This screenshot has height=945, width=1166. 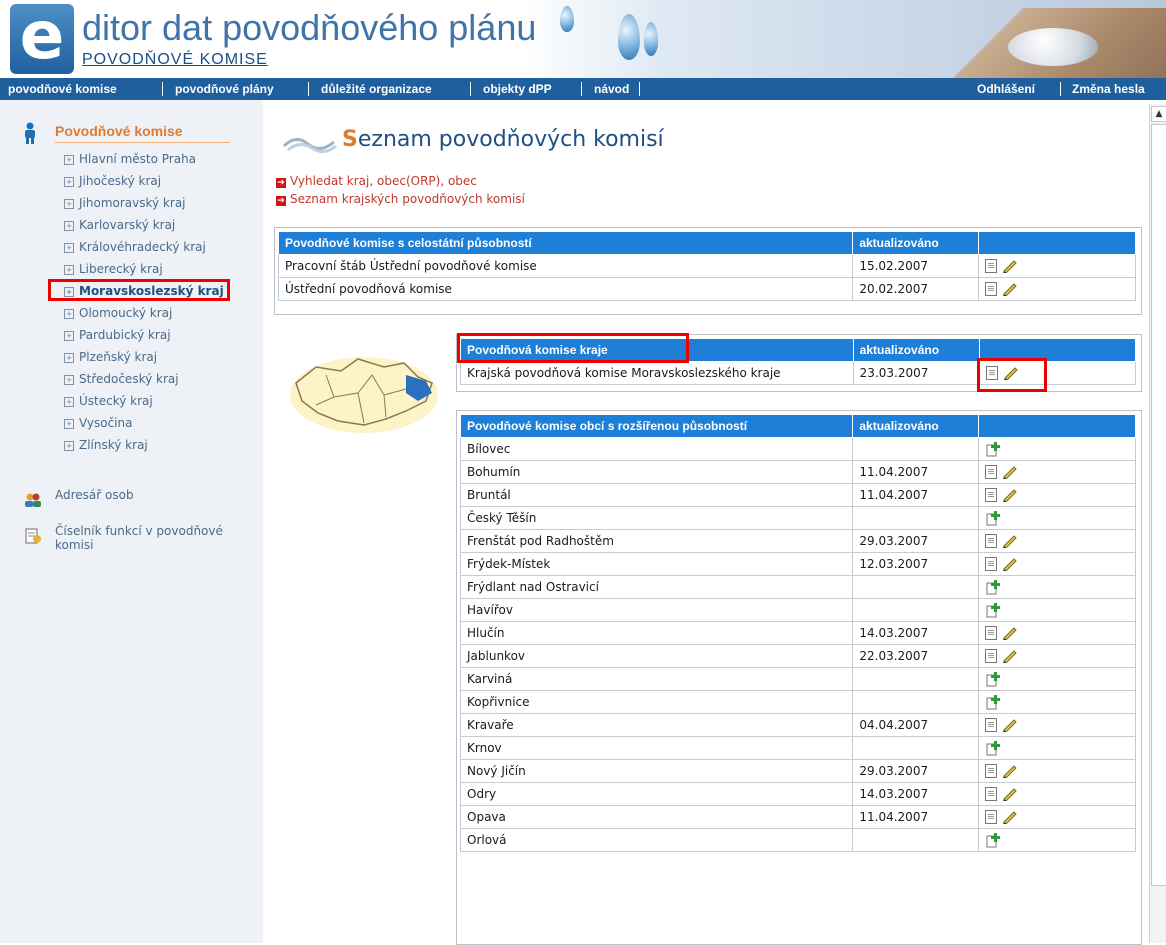 I want to click on row-date: 14.03.2007, so click(x=916, y=633).